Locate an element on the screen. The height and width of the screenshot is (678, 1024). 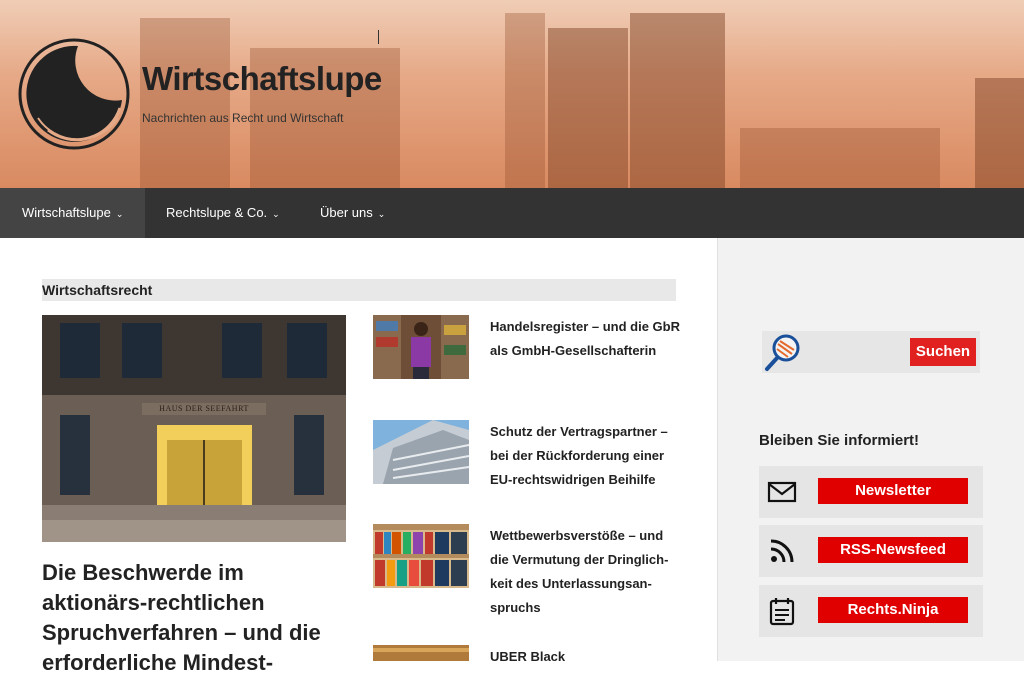
calendar-icon is located at coordinates (782, 612).